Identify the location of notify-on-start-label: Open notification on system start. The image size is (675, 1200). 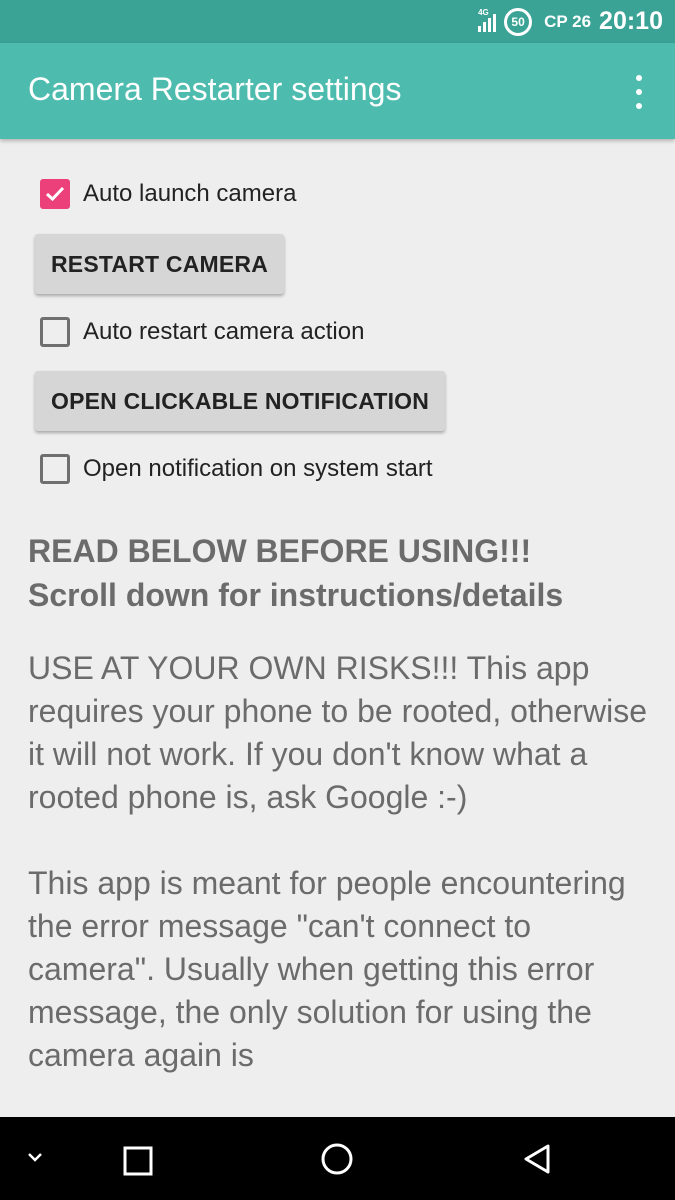
(258, 468).